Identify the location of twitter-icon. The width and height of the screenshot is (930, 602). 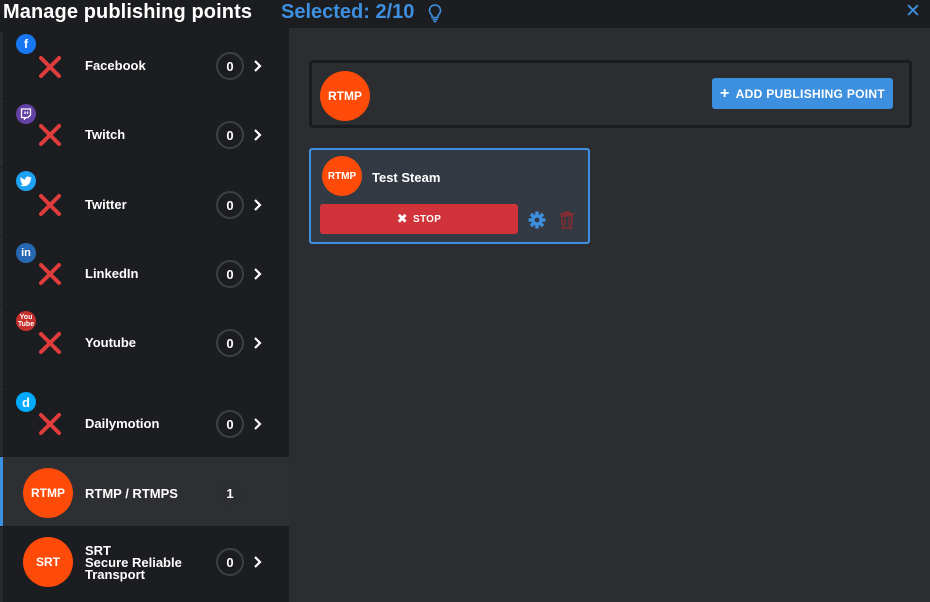
(26, 181).